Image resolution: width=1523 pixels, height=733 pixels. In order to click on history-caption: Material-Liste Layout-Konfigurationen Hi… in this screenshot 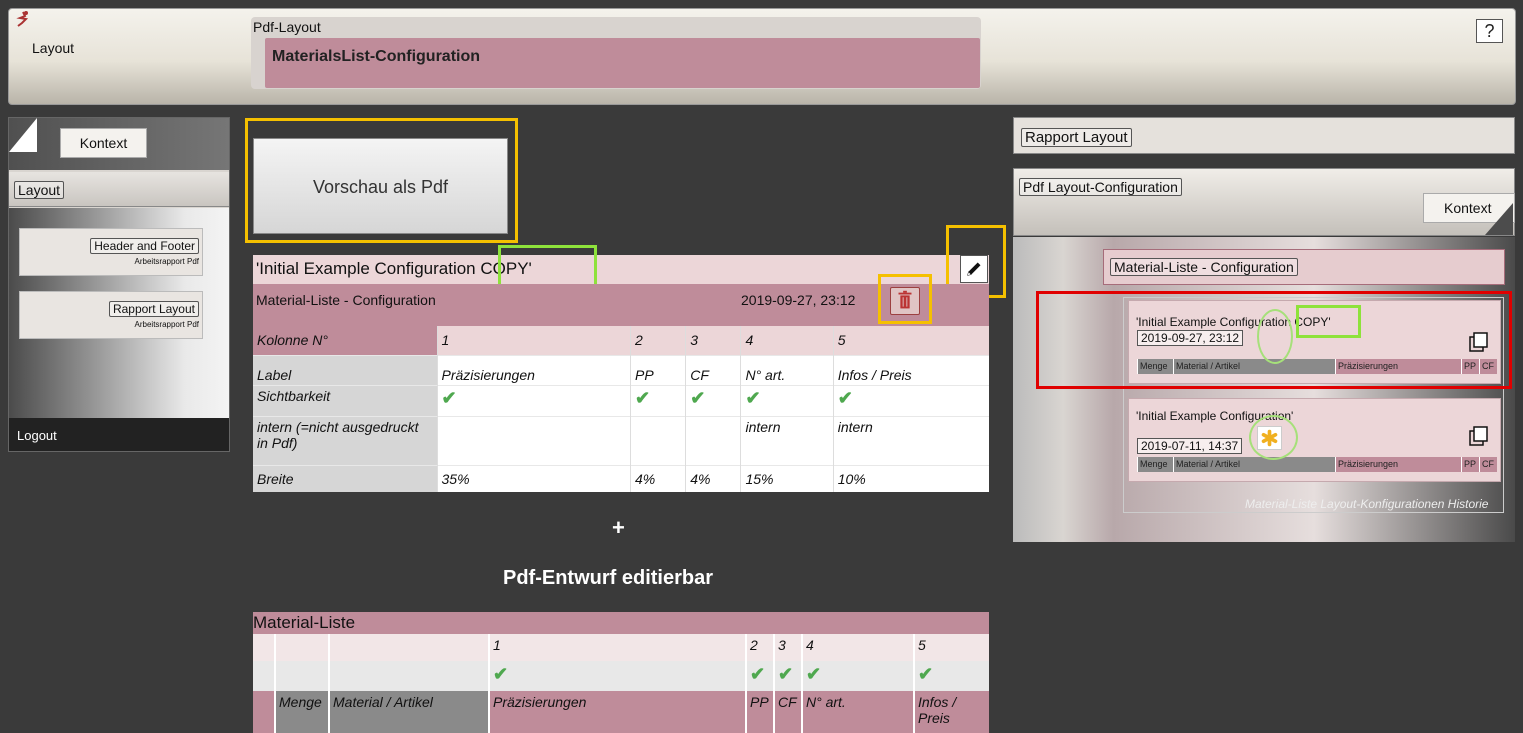, I will do `click(1367, 504)`.